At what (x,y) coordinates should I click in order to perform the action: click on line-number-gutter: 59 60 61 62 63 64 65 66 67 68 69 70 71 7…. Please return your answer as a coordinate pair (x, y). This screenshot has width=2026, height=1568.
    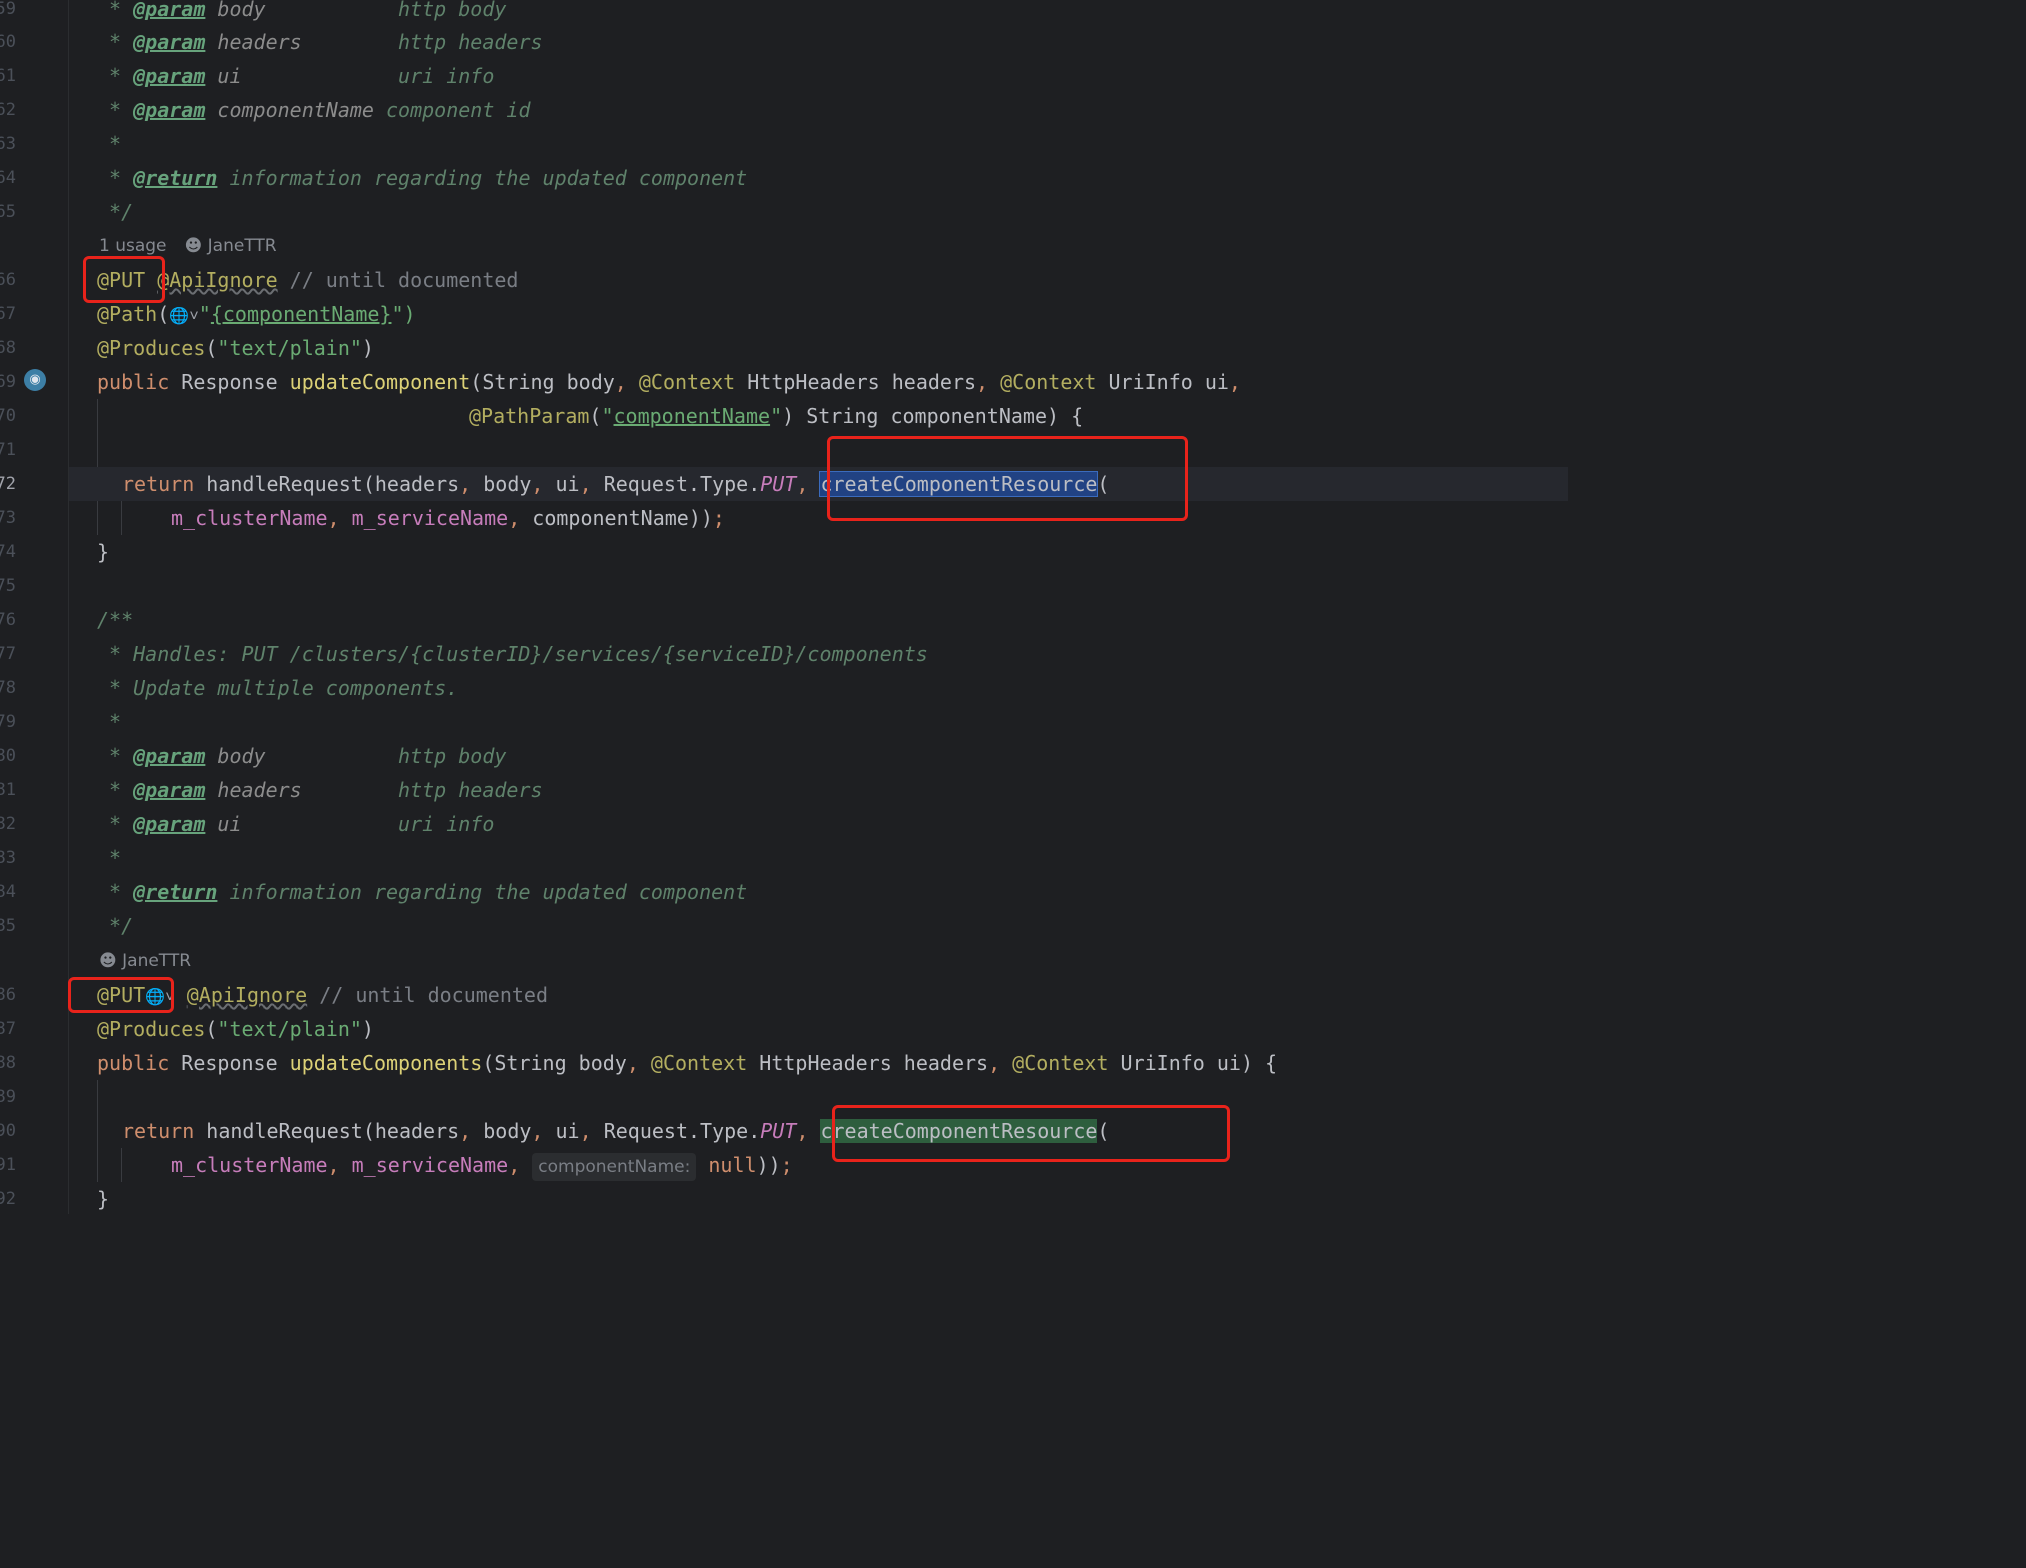
    Looking at the image, I should click on (34, 607).